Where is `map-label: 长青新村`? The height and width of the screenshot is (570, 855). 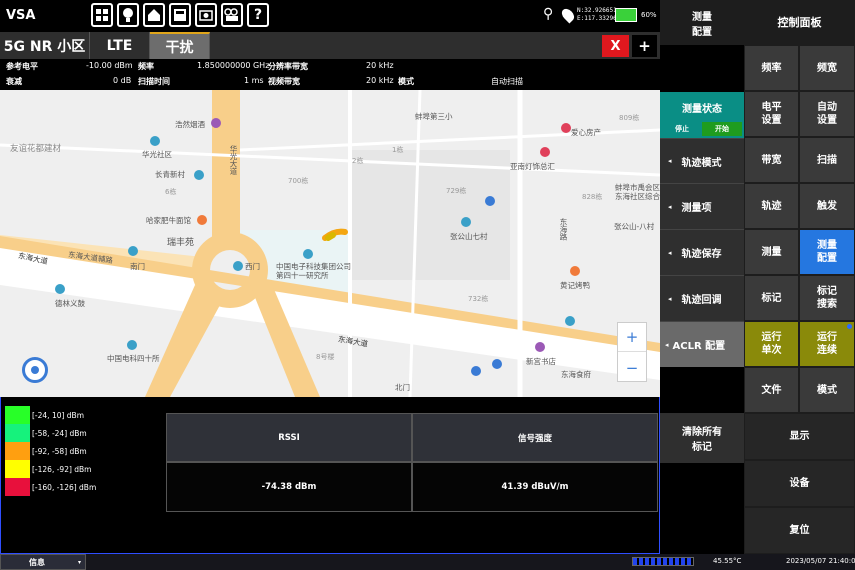 map-label: 长青新村 is located at coordinates (170, 174).